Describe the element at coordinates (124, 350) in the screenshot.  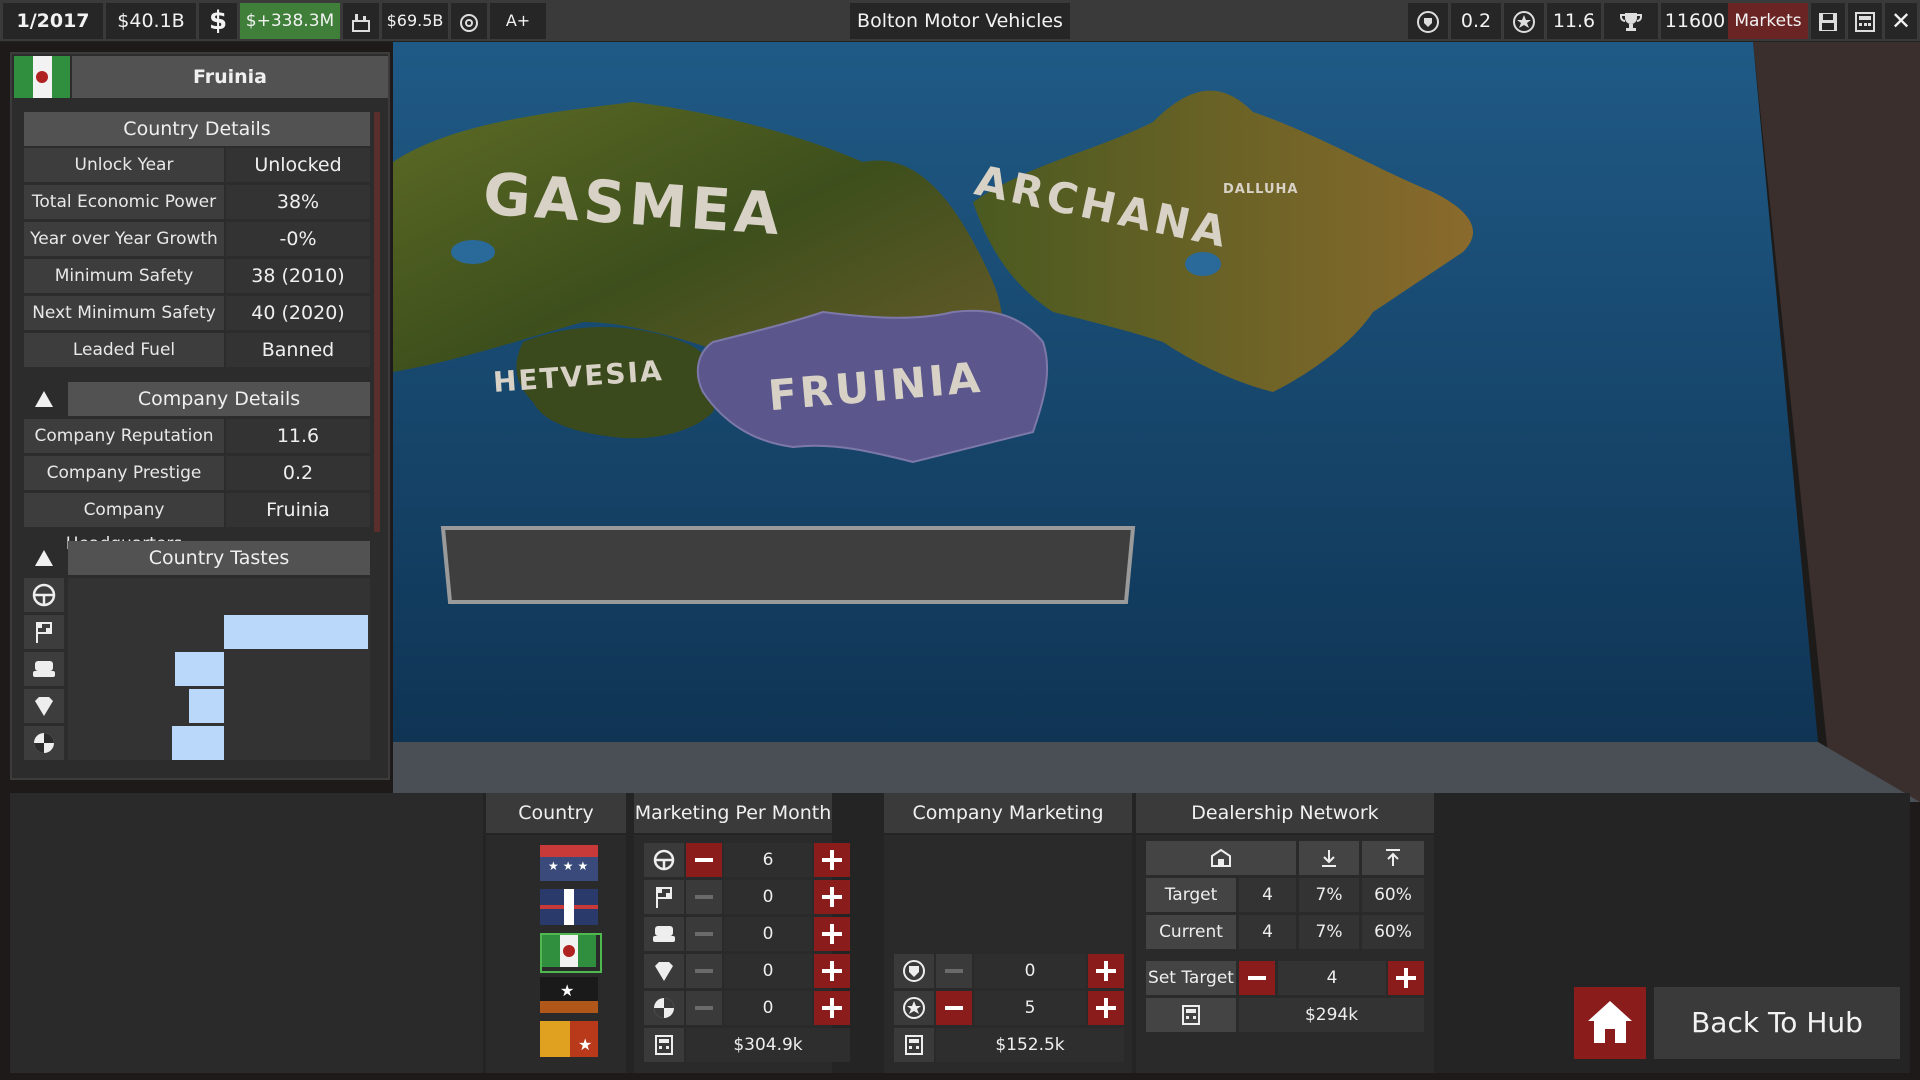
I see `detail-label: Leaded Fuel` at that location.